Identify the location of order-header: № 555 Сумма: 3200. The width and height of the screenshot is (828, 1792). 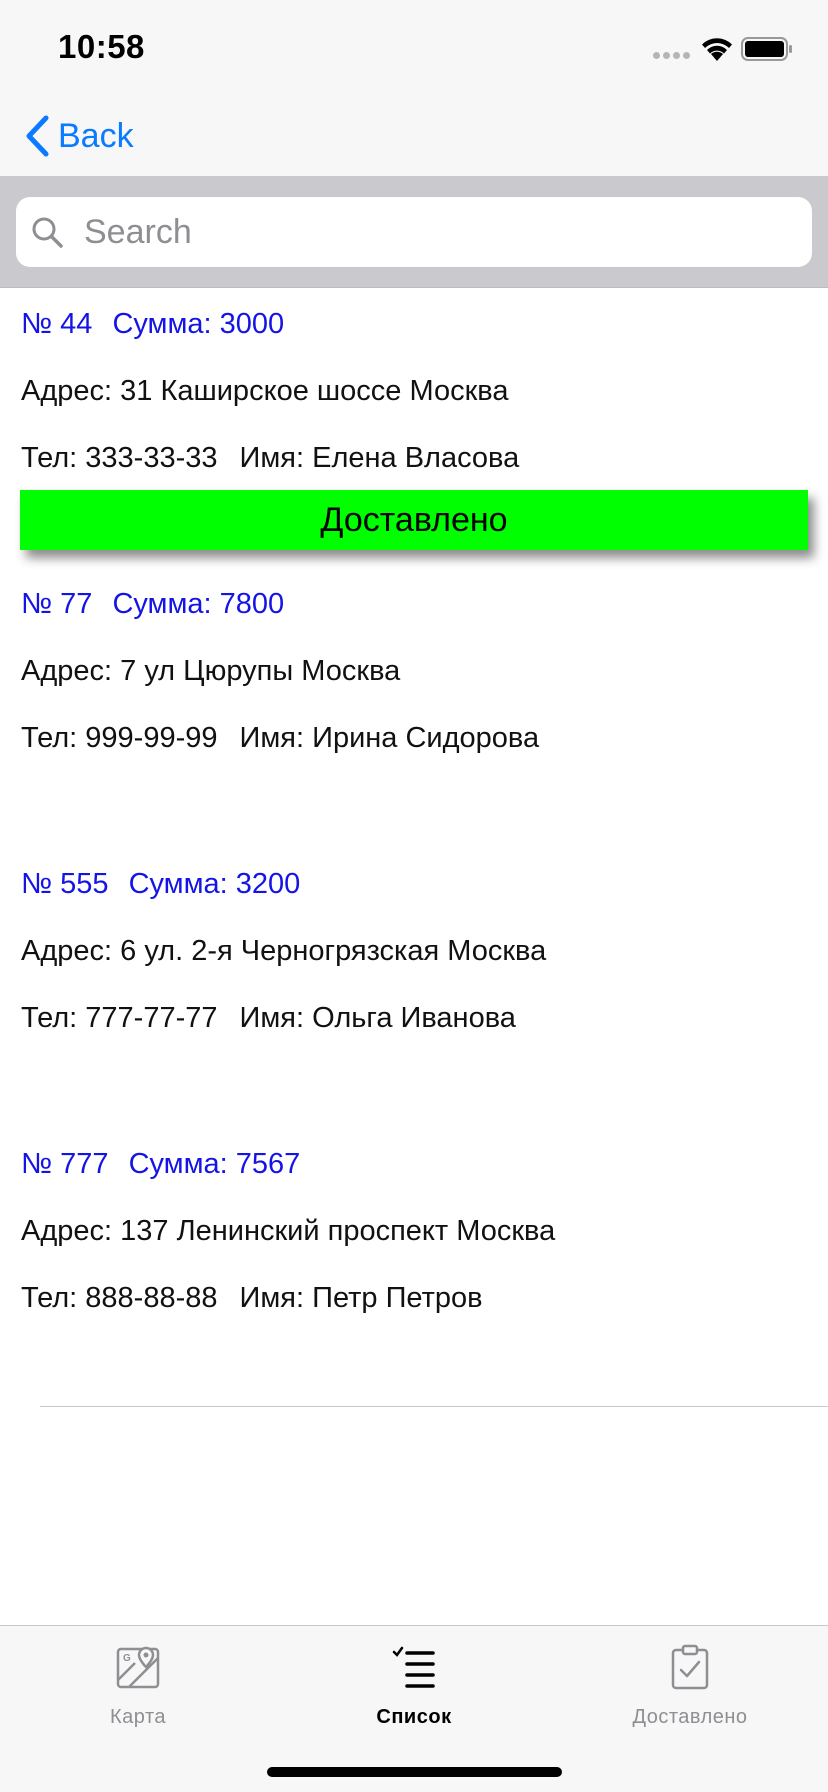
(160, 884).